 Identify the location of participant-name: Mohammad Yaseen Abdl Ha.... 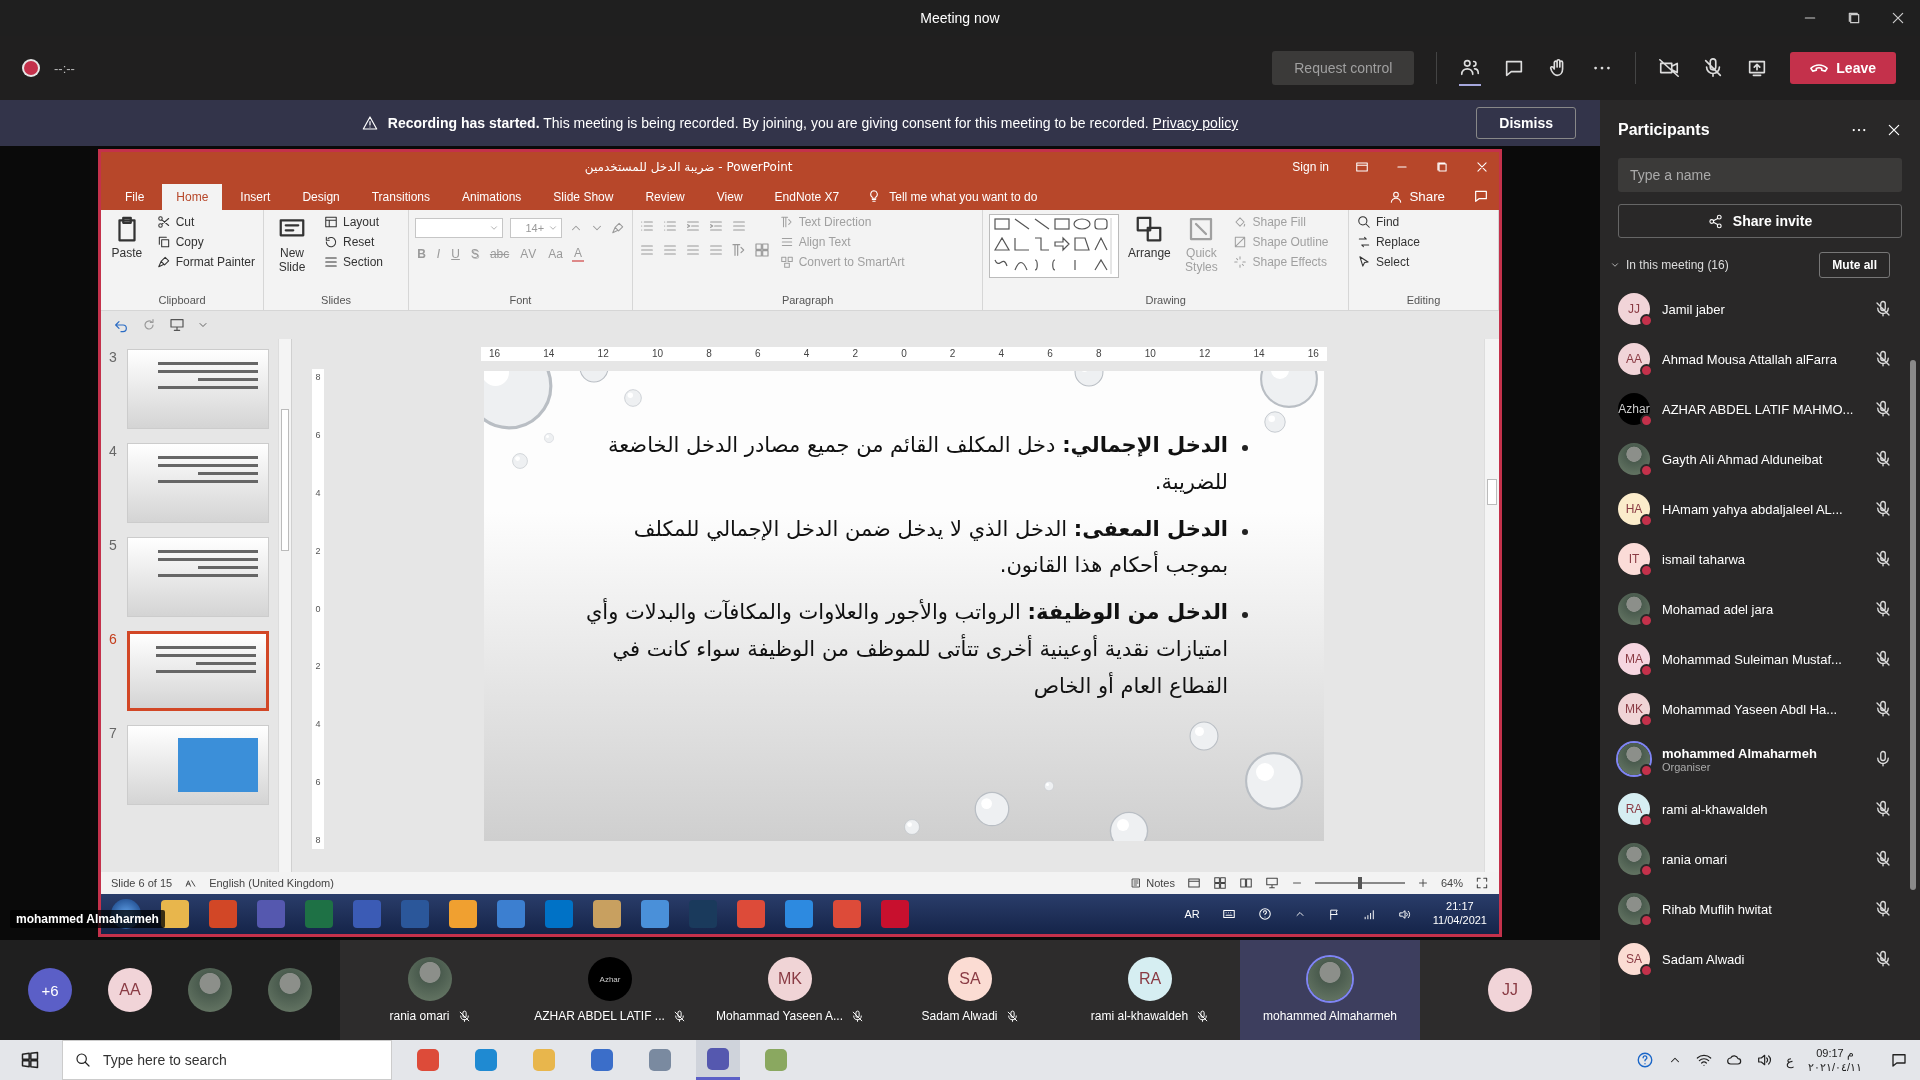
(1750, 709).